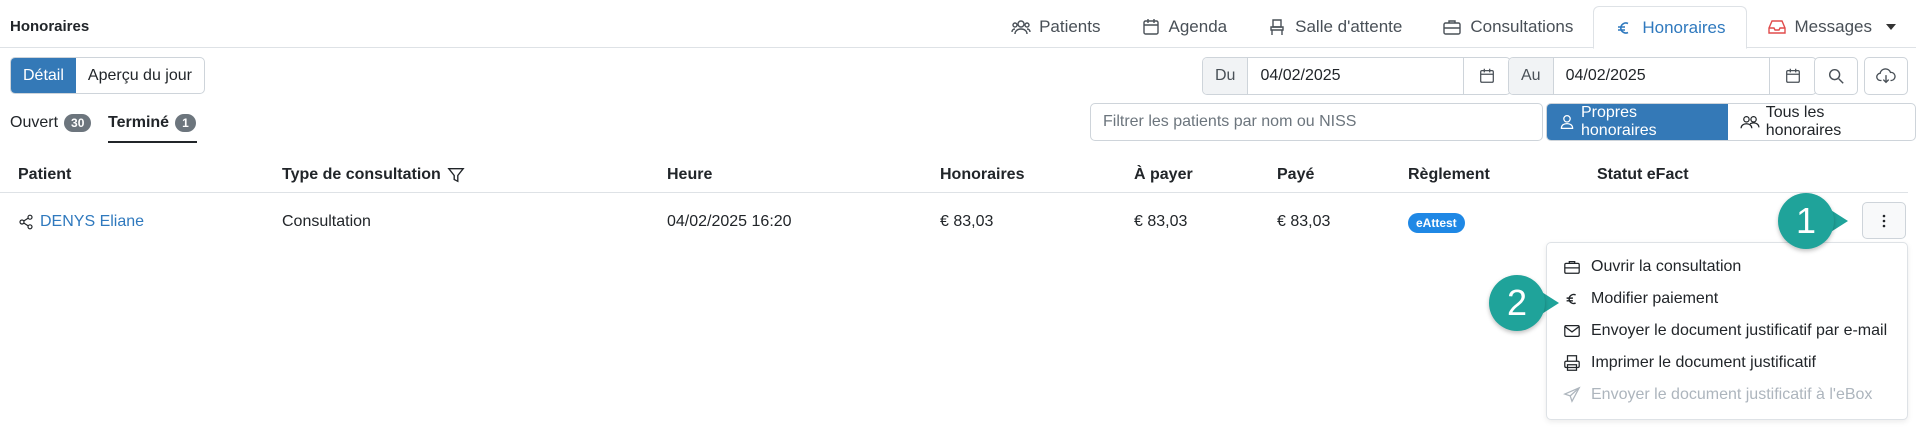 The image size is (1916, 444). Describe the element at coordinates (50, 26) in the screenshot. I see `page-title: Honoraires` at that location.